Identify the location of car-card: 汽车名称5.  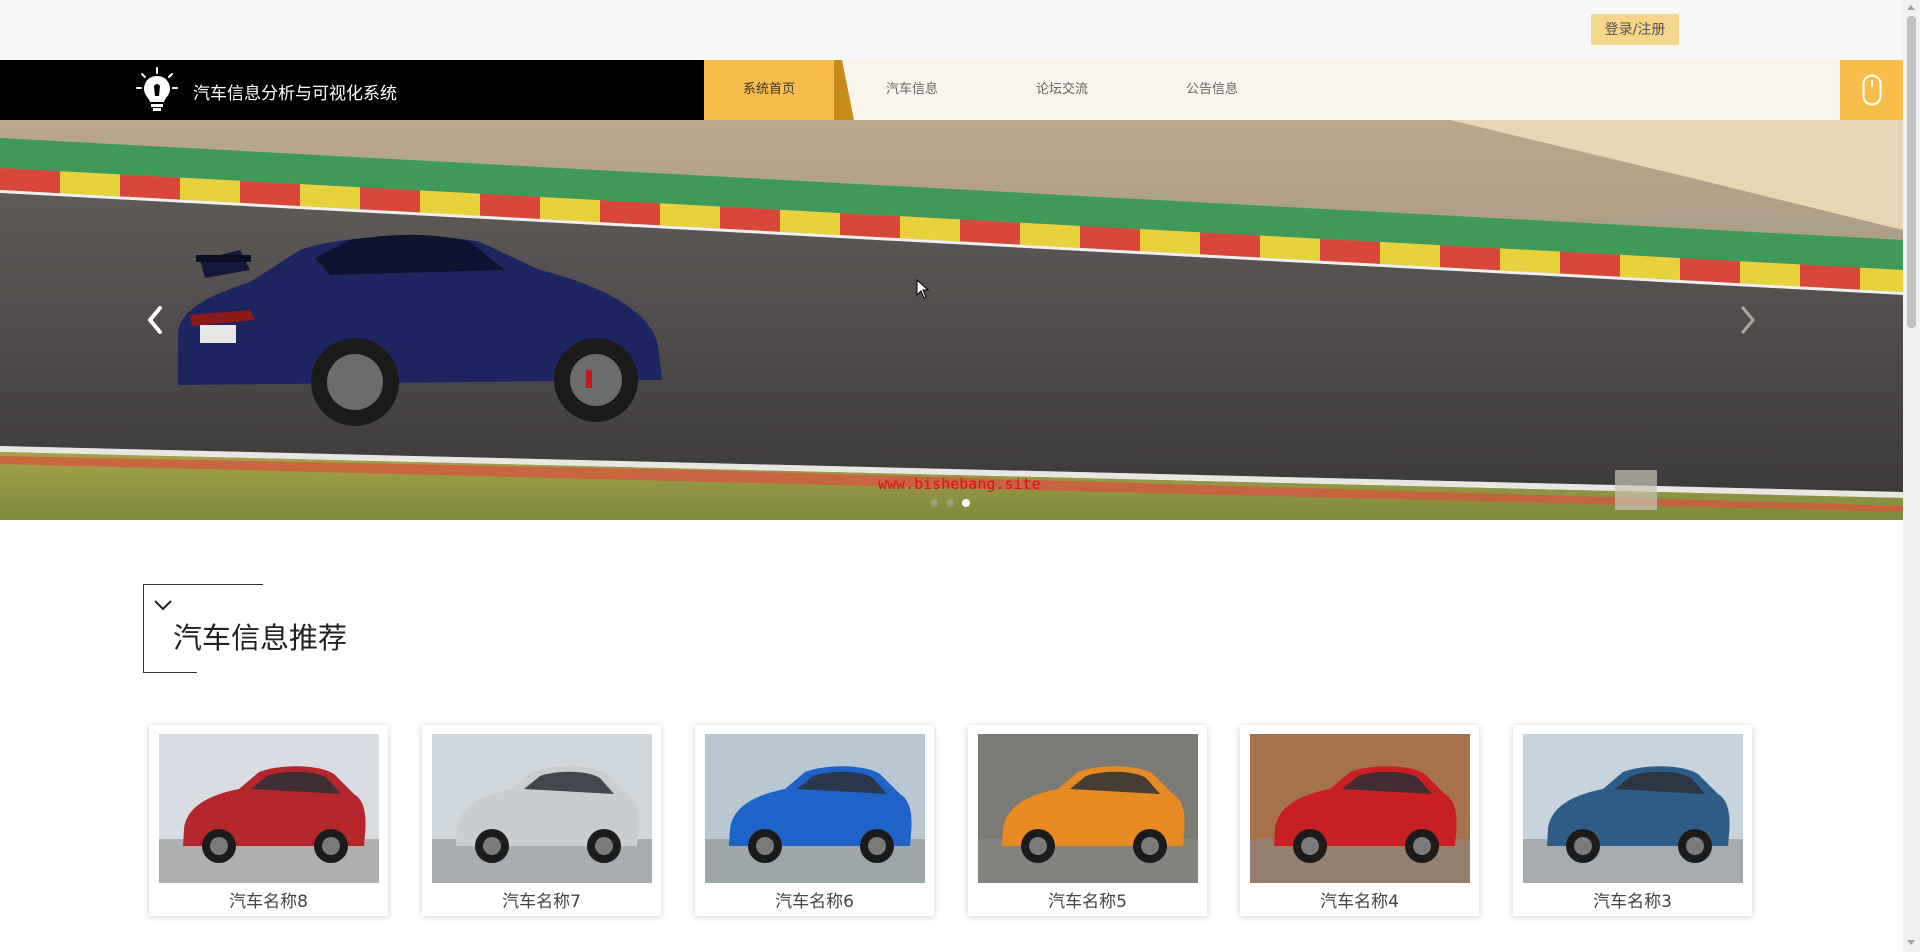
(1087, 820).